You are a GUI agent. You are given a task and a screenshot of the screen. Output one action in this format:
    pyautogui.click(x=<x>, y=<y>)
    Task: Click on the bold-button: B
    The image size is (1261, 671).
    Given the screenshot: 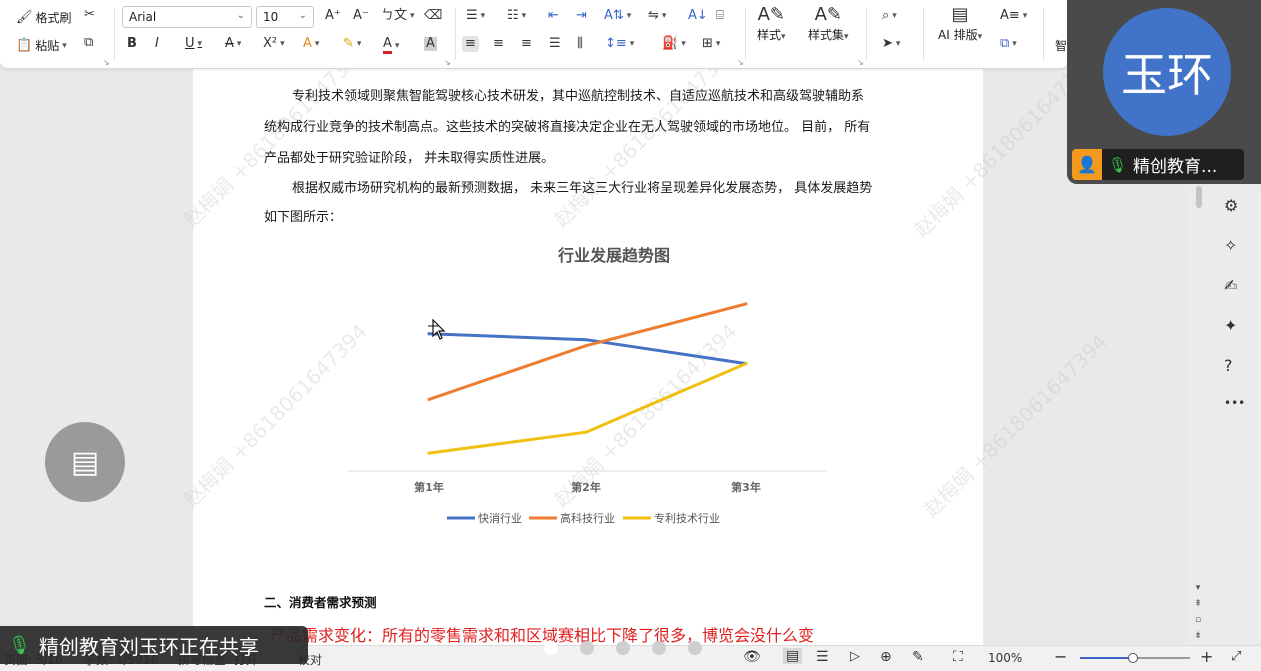 What is the action you would take?
    pyautogui.click(x=132, y=44)
    